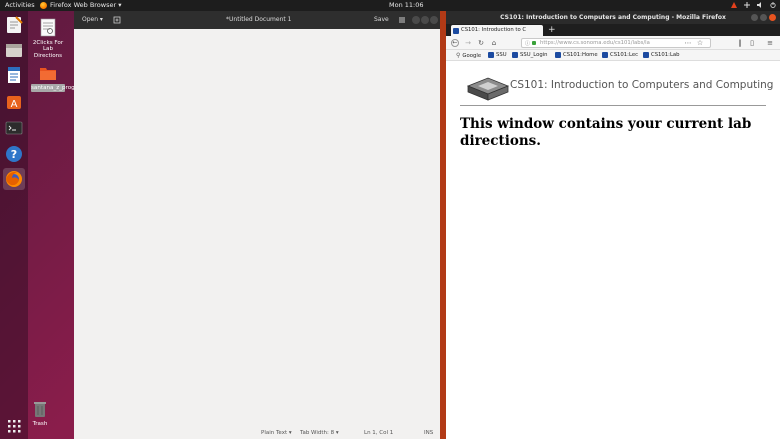 Image resolution: width=780 pixels, height=439 pixels. What do you see at coordinates (455, 43) in the screenshot?
I see `back-icon: ←` at bounding box center [455, 43].